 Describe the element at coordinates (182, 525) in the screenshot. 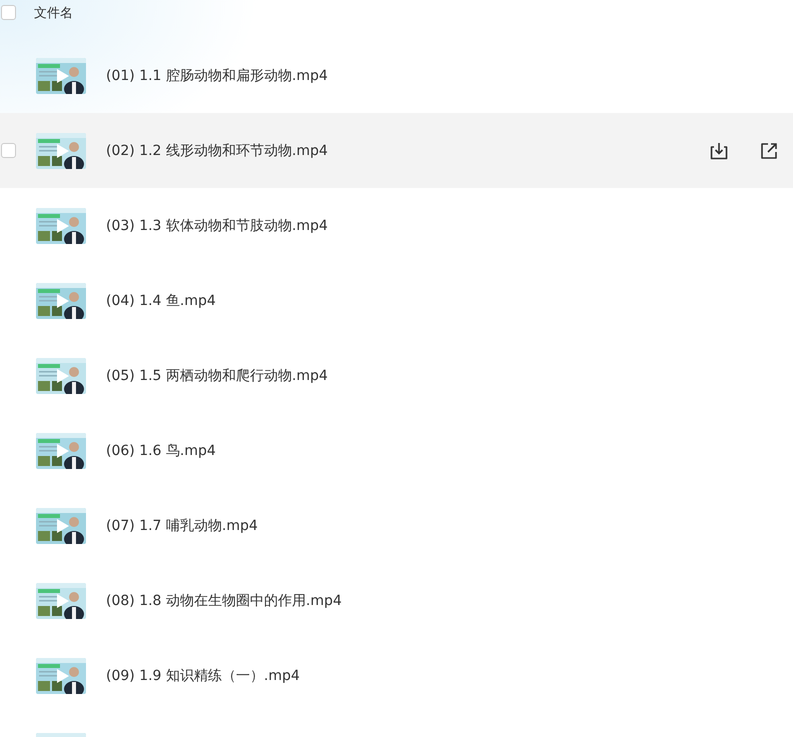

I see `file-name: (07) 1.7 哺乳动物.mp4` at that location.